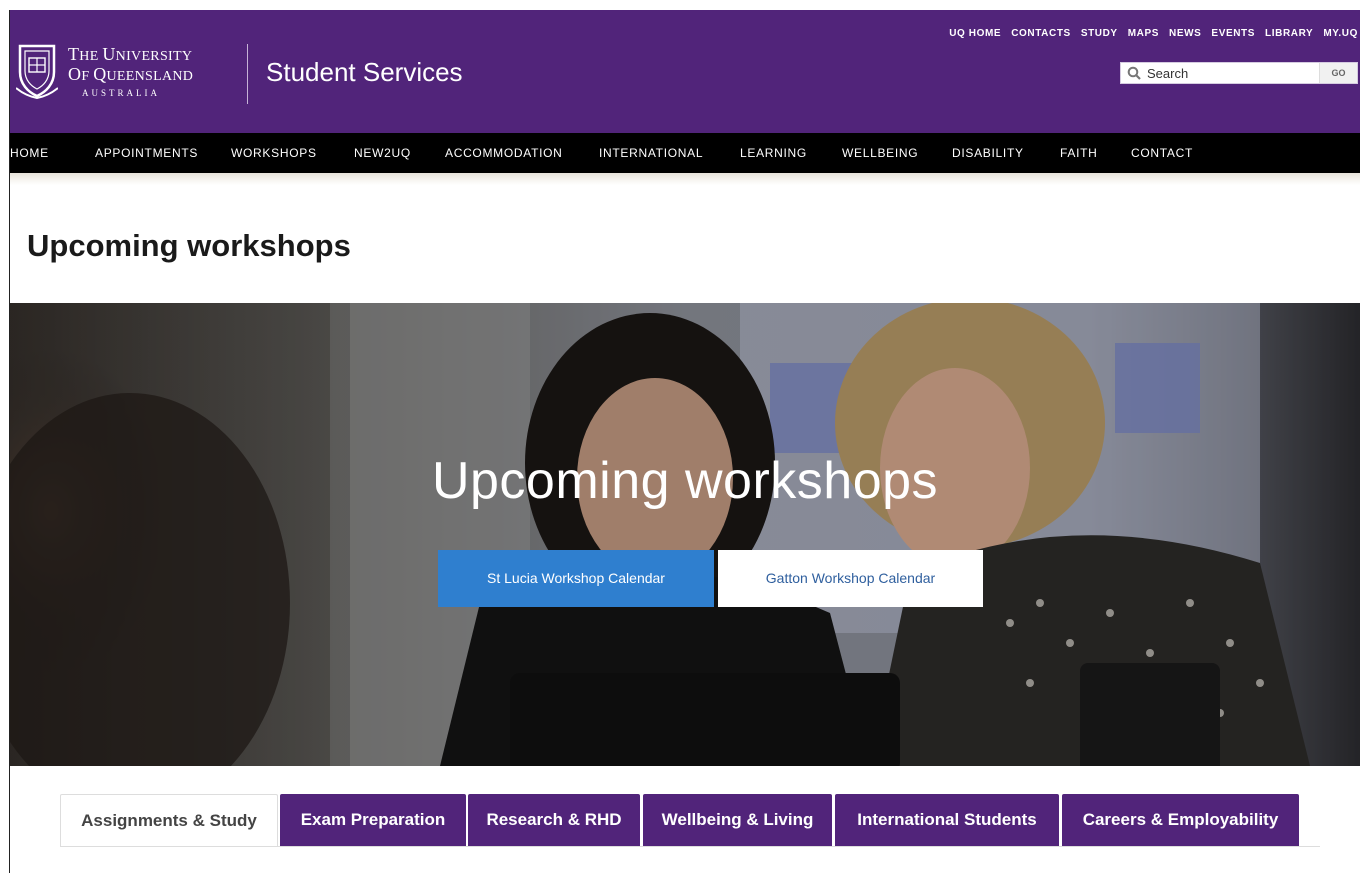  I want to click on nav-item-wellbeing: WELLBEING, so click(880, 153).